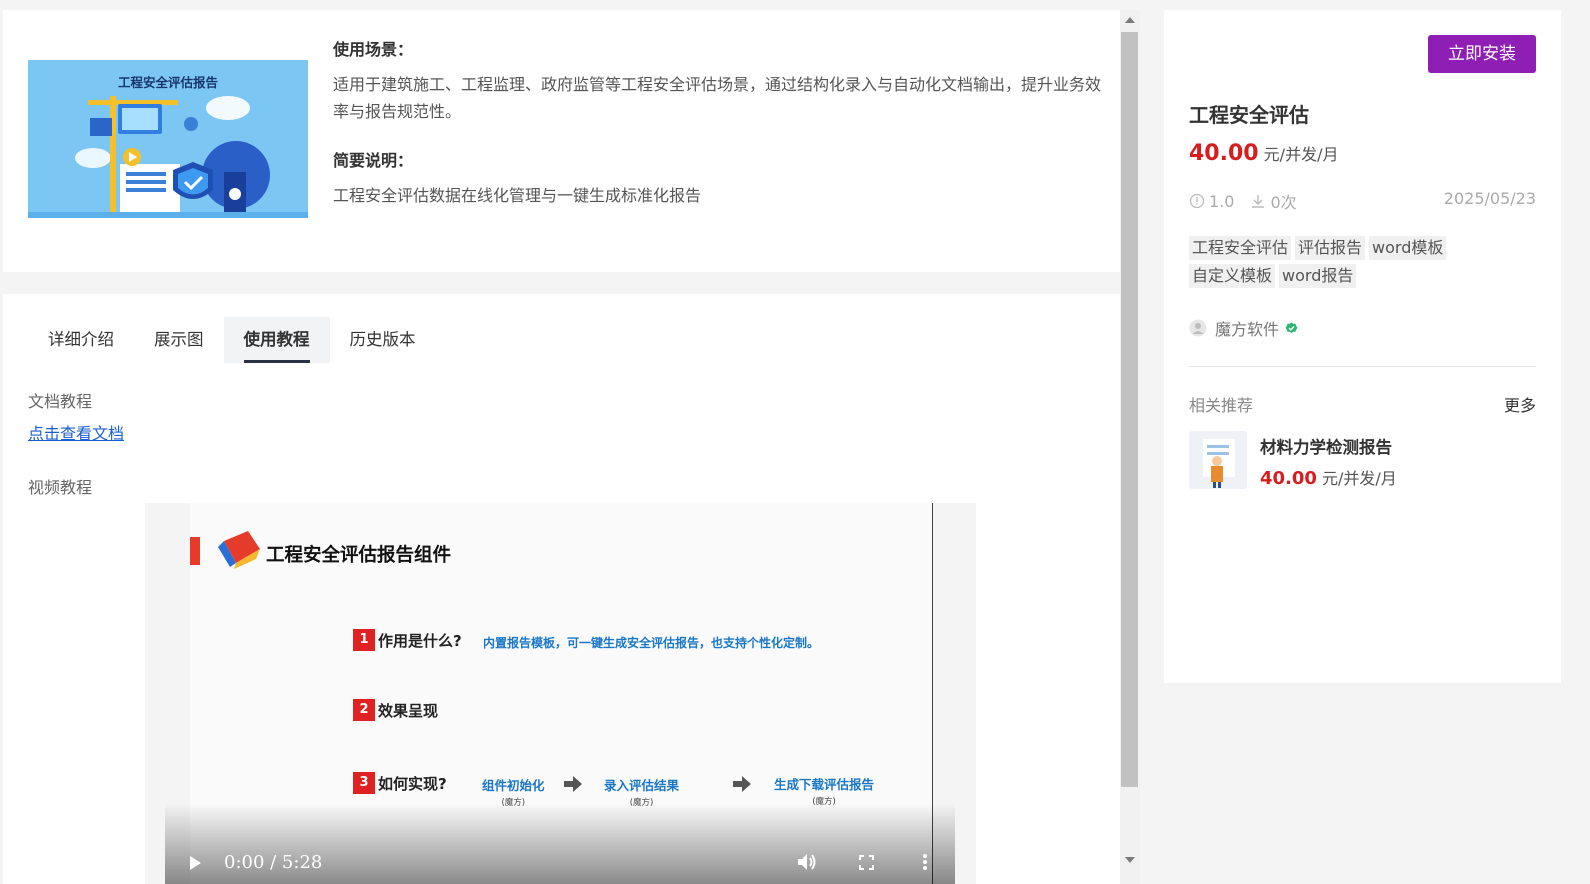  I want to click on item-number: 2, so click(364, 710).